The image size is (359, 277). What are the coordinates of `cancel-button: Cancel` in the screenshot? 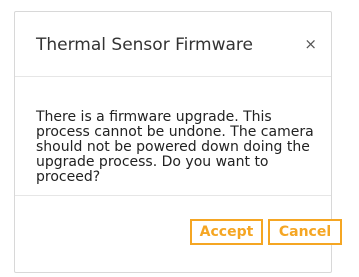 It's located at (305, 232).